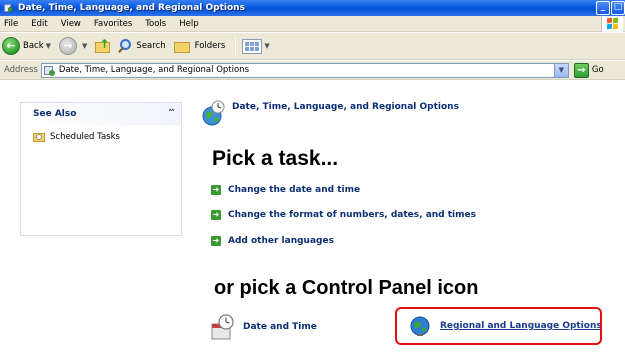 The height and width of the screenshot is (358, 625). I want to click on views-icon, so click(252, 46).